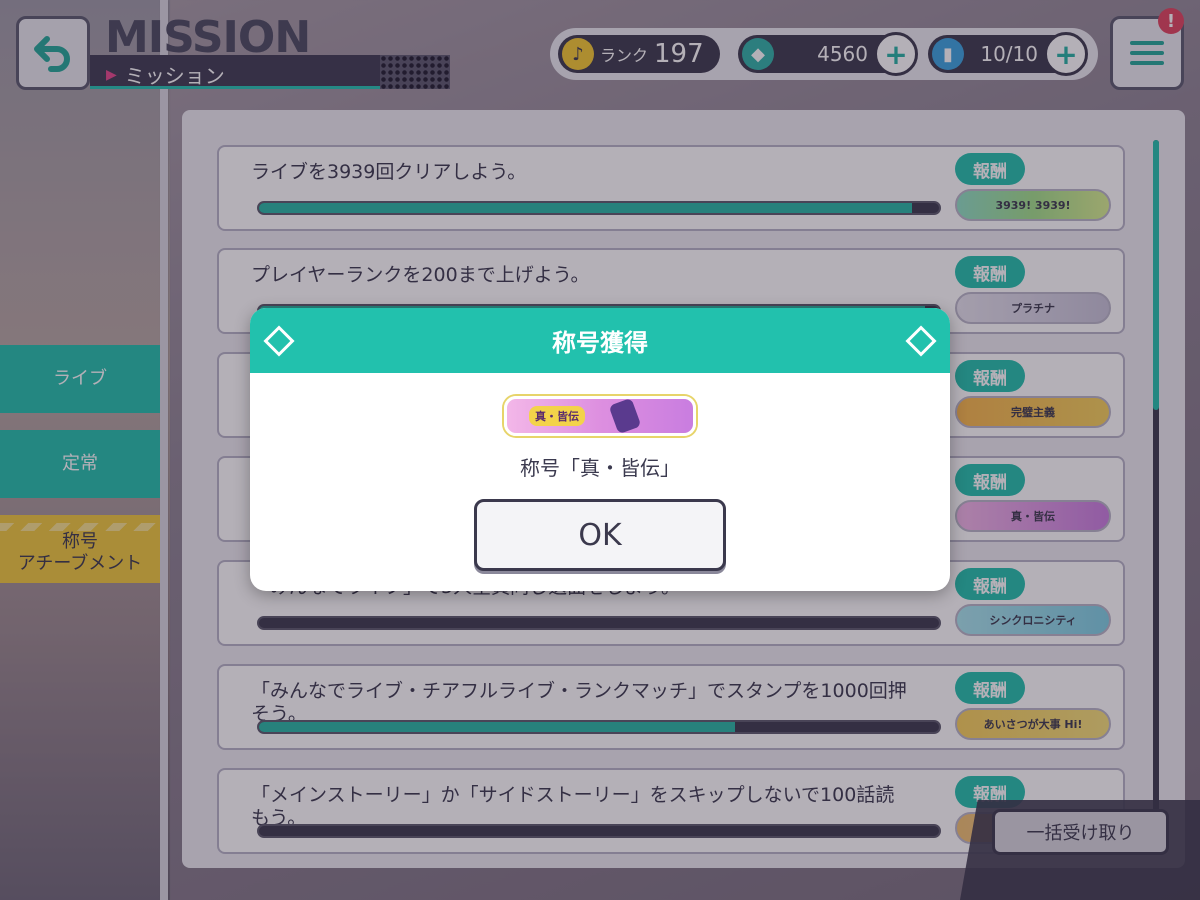  Describe the element at coordinates (625, 416) in the screenshot. I see `cylinder-icon` at that location.